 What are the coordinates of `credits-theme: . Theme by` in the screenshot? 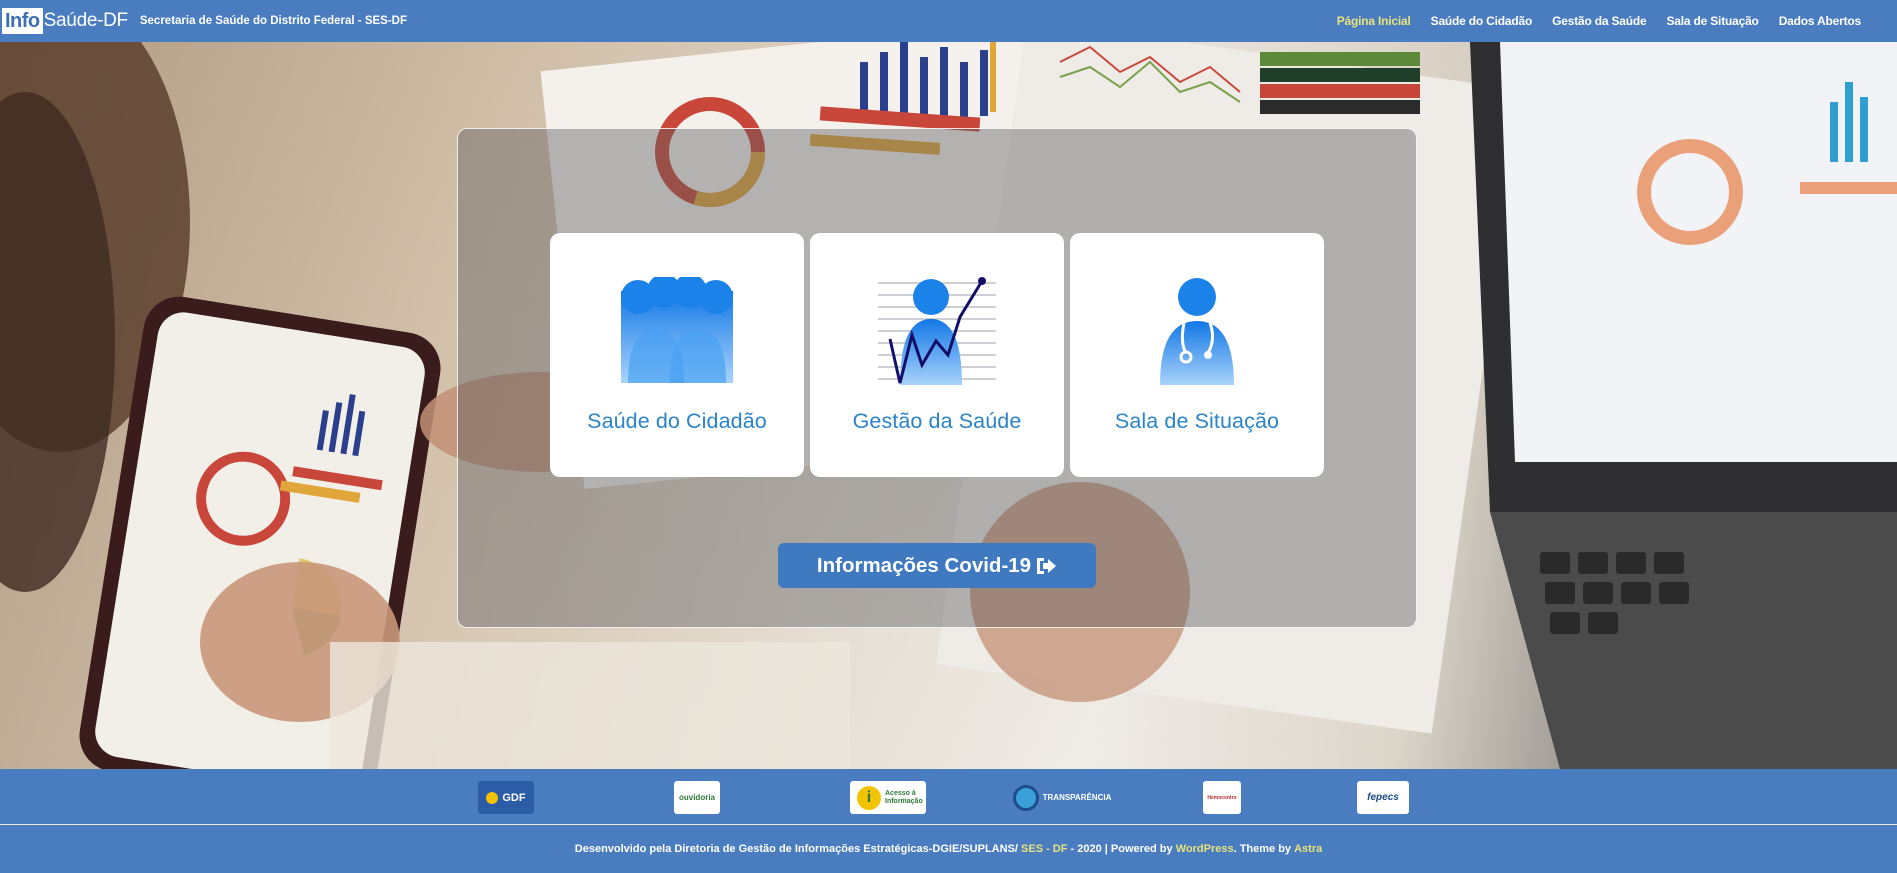 It's located at (1264, 849).